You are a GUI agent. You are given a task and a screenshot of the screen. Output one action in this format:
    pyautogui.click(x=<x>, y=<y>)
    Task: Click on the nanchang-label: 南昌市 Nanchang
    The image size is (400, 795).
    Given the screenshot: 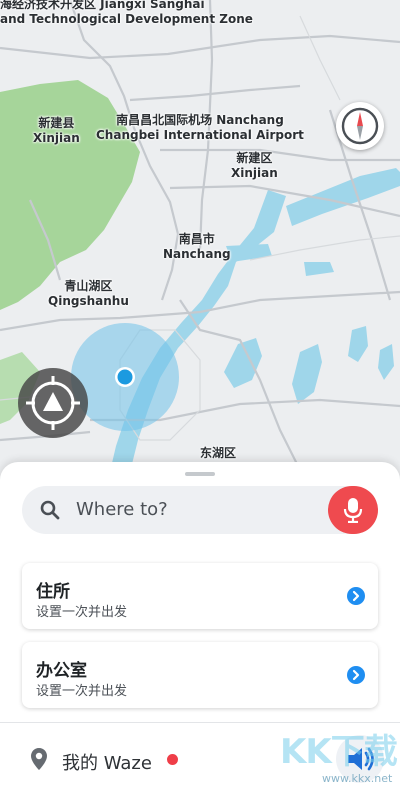 What is the action you would take?
    pyautogui.click(x=197, y=247)
    